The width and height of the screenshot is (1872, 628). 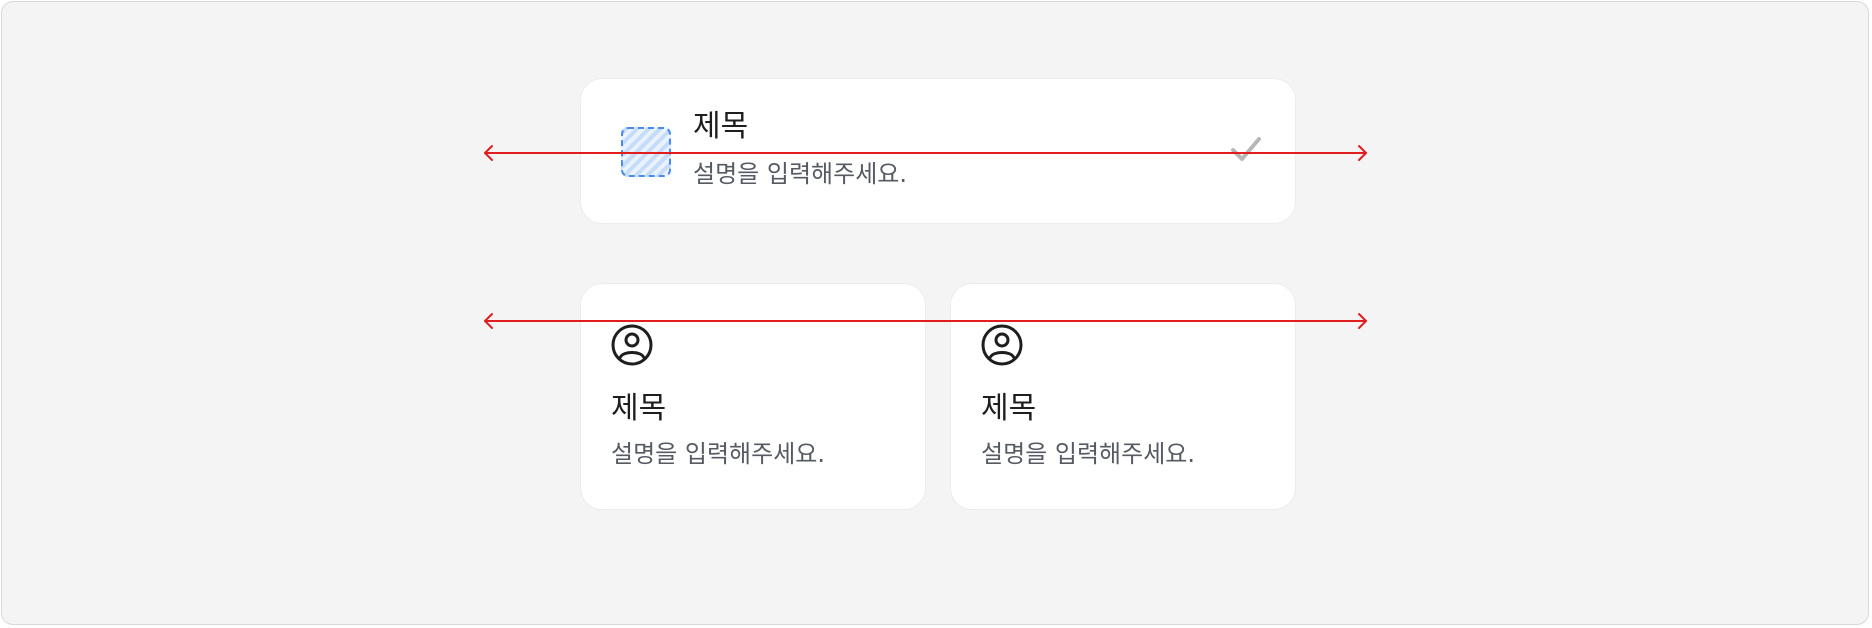 What do you see at coordinates (646, 152) in the screenshot?
I see `placeholder-image-icon` at bounding box center [646, 152].